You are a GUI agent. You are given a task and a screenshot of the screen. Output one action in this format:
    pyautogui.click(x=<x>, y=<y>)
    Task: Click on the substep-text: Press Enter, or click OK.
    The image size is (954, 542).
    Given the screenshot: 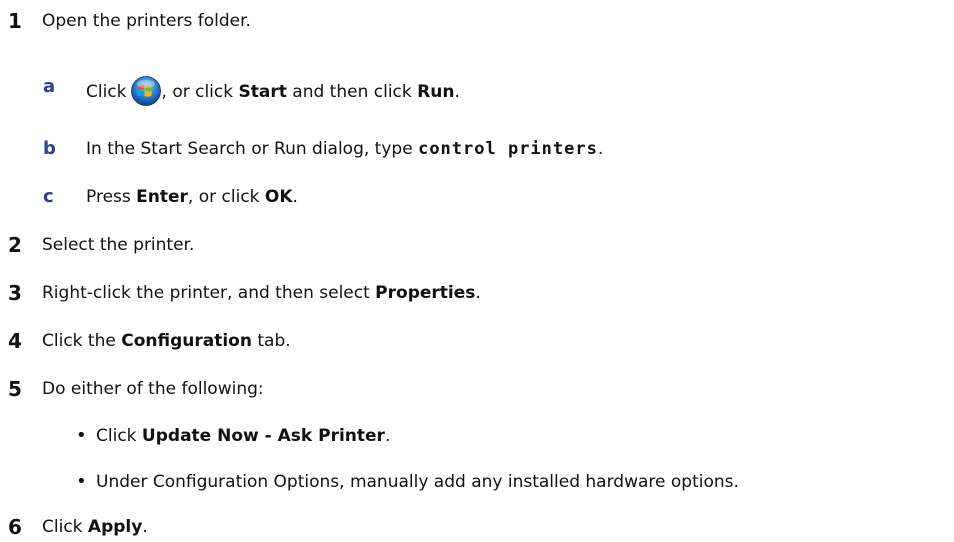 What is the action you would take?
    pyautogui.click(x=192, y=197)
    